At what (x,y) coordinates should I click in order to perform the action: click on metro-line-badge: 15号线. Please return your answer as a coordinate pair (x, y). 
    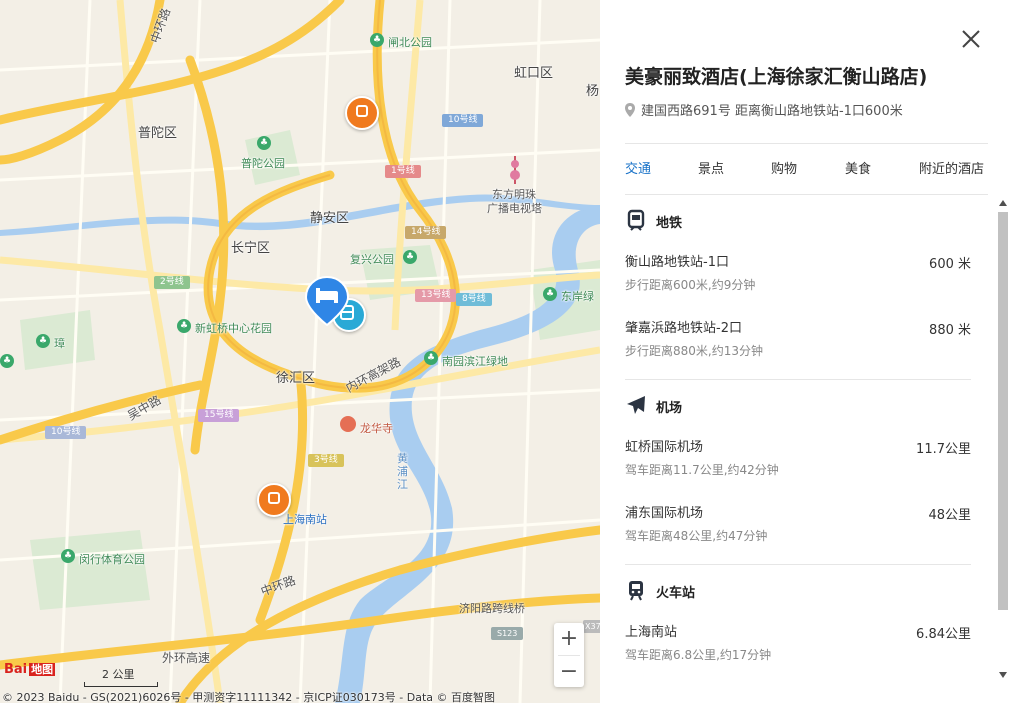
    Looking at the image, I should click on (219, 415).